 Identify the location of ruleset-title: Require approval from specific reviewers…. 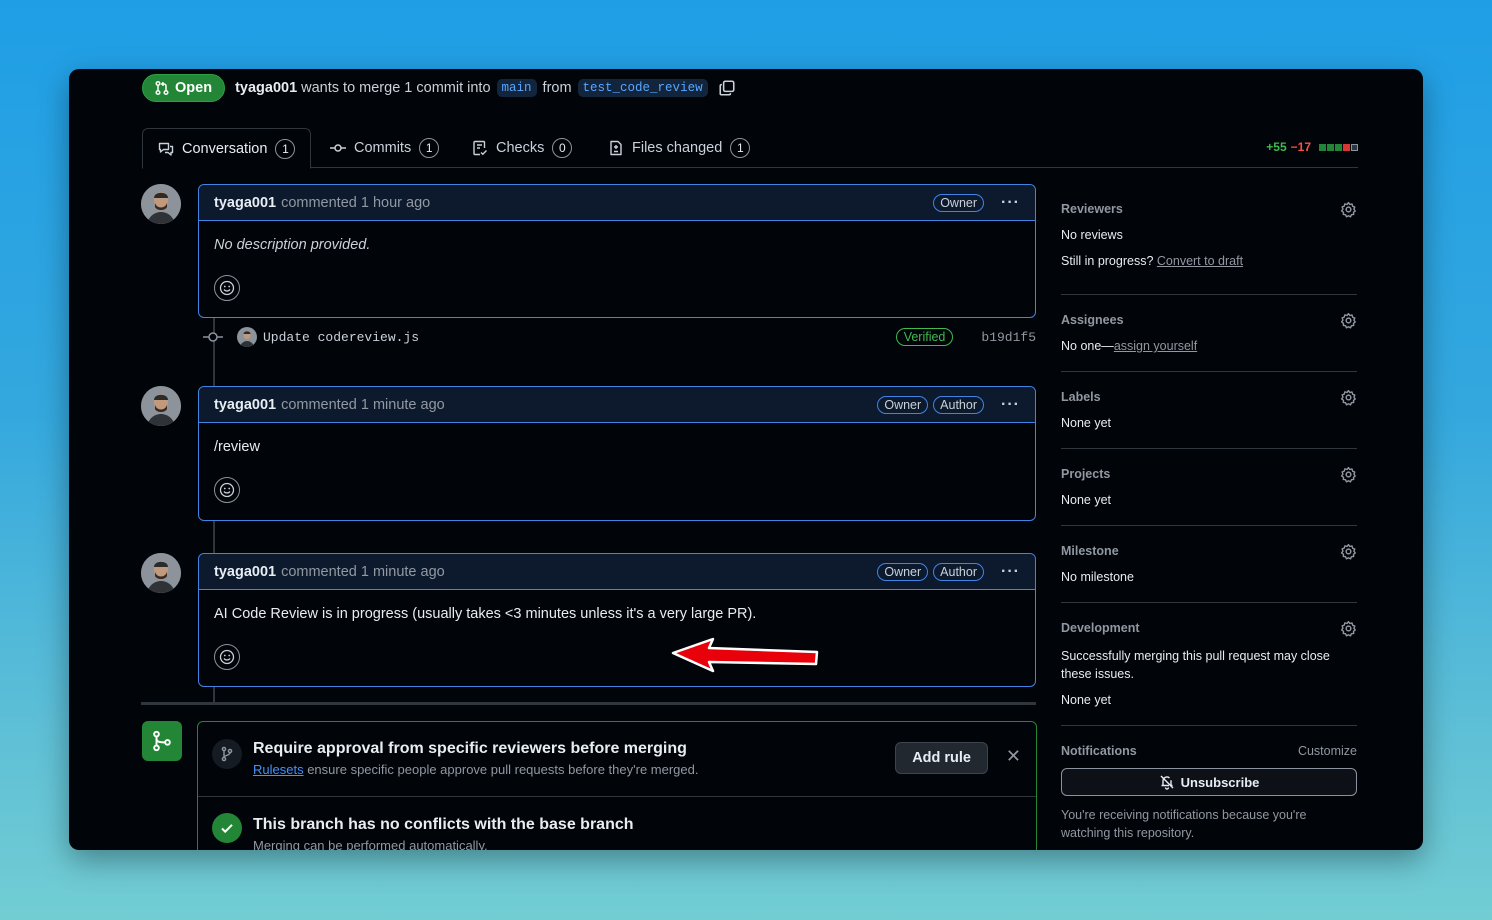
(470, 748).